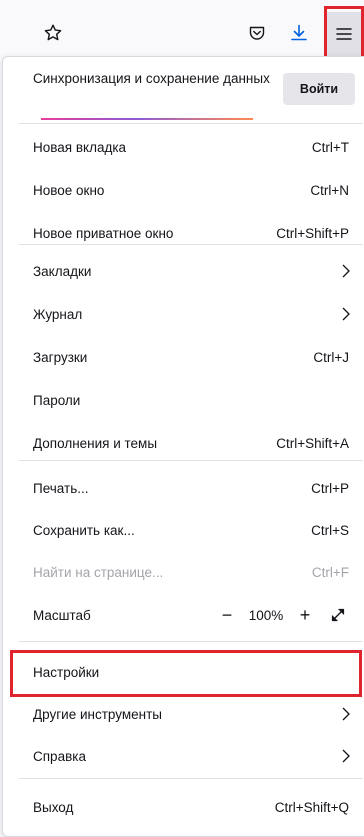 This screenshot has width=364, height=837. Describe the element at coordinates (80, 147) in the screenshot. I see `menu-item-label: Новая вкладка` at that location.